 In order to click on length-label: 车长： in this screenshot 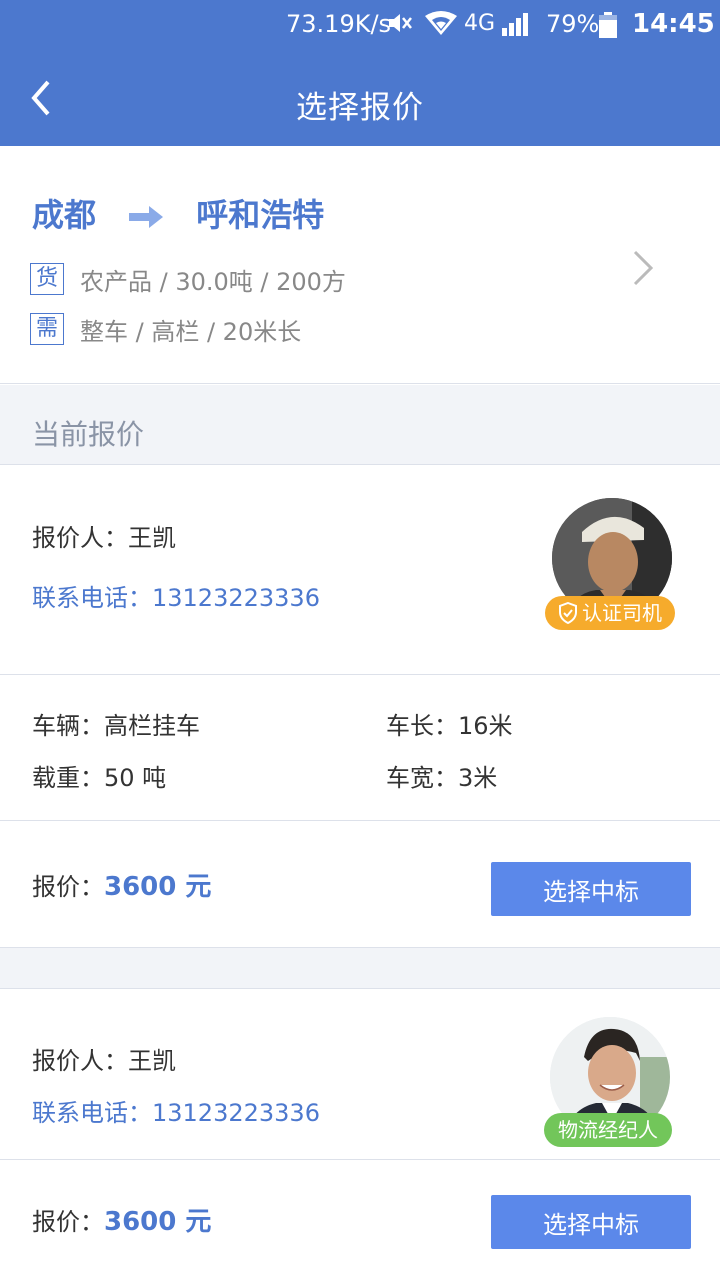, I will do `click(422, 726)`.